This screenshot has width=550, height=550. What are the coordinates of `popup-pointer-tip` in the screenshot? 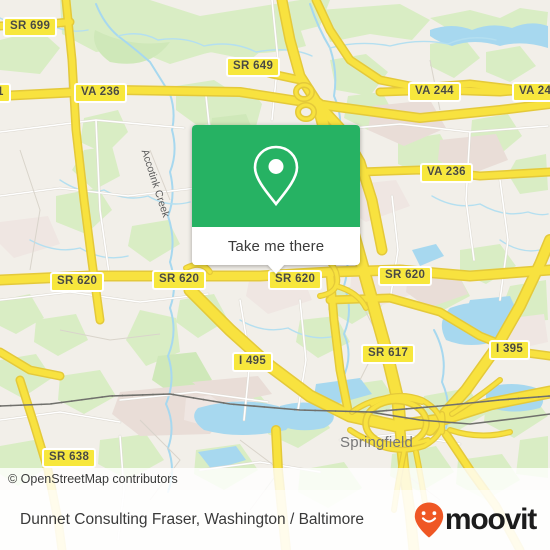 It's located at (276, 269).